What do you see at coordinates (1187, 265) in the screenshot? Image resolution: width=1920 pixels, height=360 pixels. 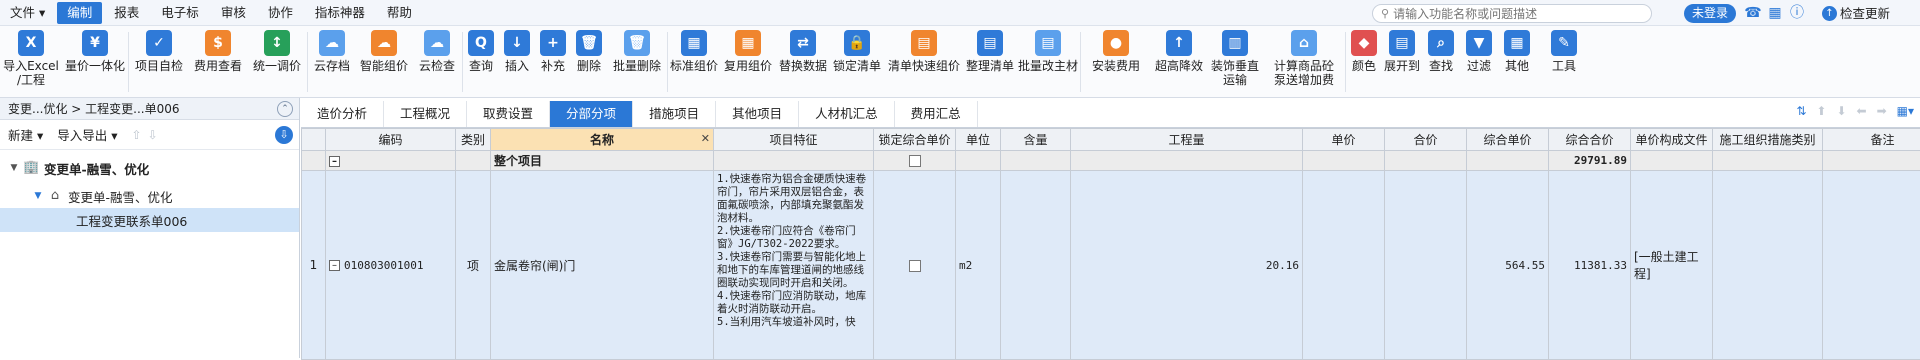 I see `cell-quantity: 20.16` at bounding box center [1187, 265].